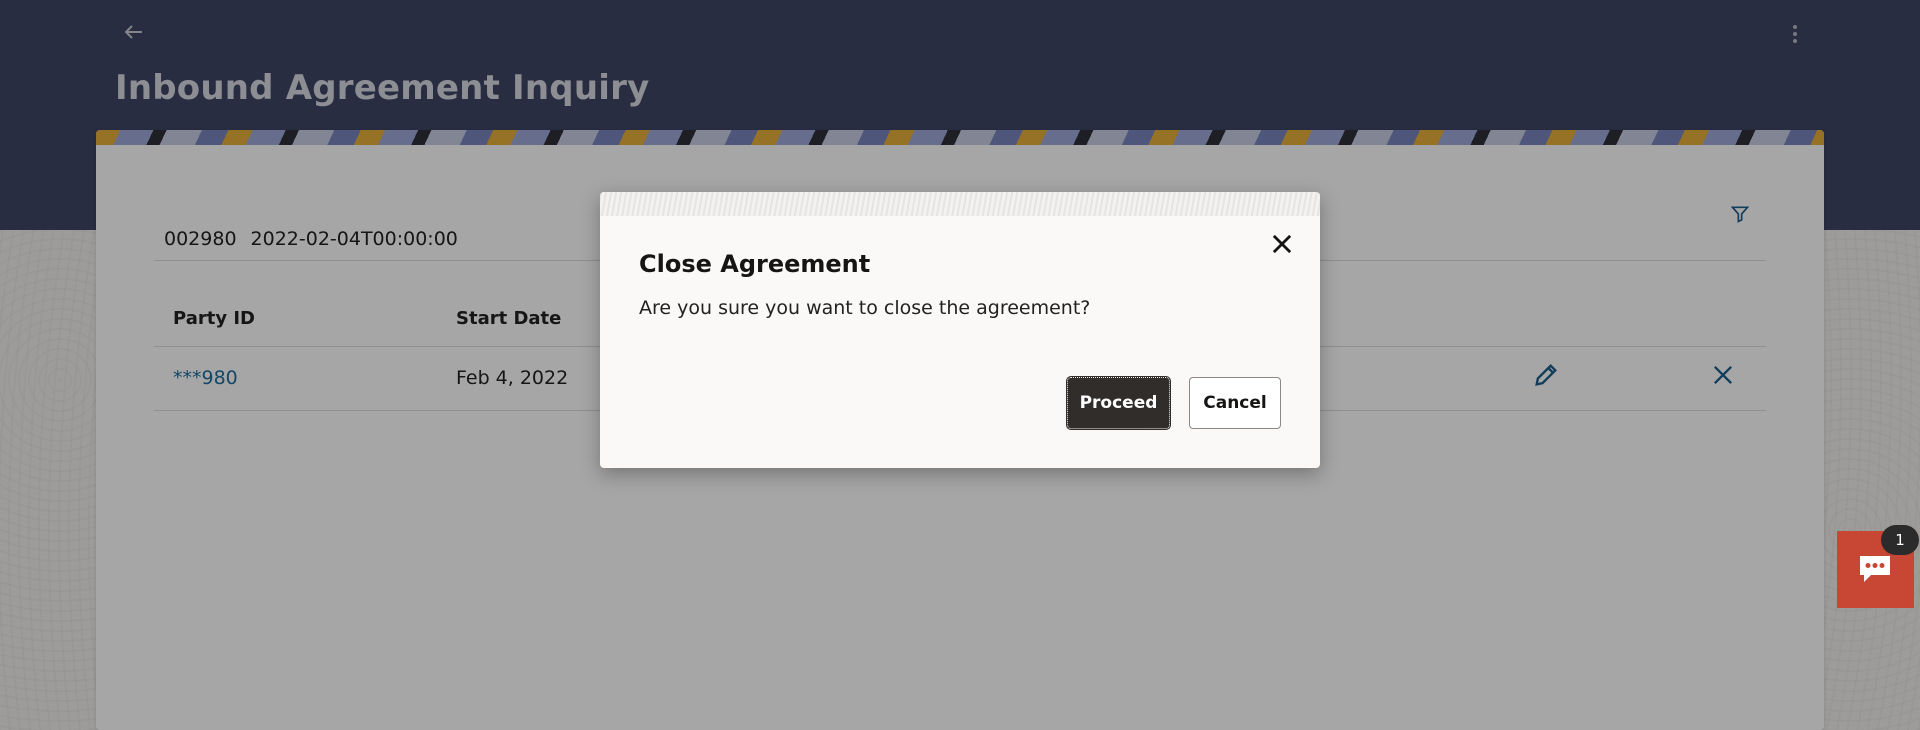  I want to click on dialog-close-button, so click(1283, 245).